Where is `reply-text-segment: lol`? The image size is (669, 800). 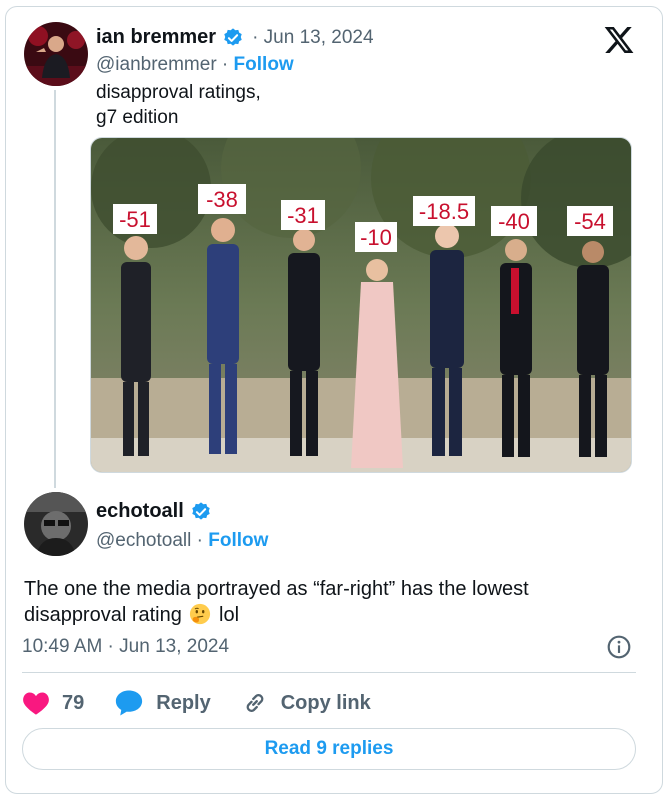 reply-text-segment: lol is located at coordinates (229, 615).